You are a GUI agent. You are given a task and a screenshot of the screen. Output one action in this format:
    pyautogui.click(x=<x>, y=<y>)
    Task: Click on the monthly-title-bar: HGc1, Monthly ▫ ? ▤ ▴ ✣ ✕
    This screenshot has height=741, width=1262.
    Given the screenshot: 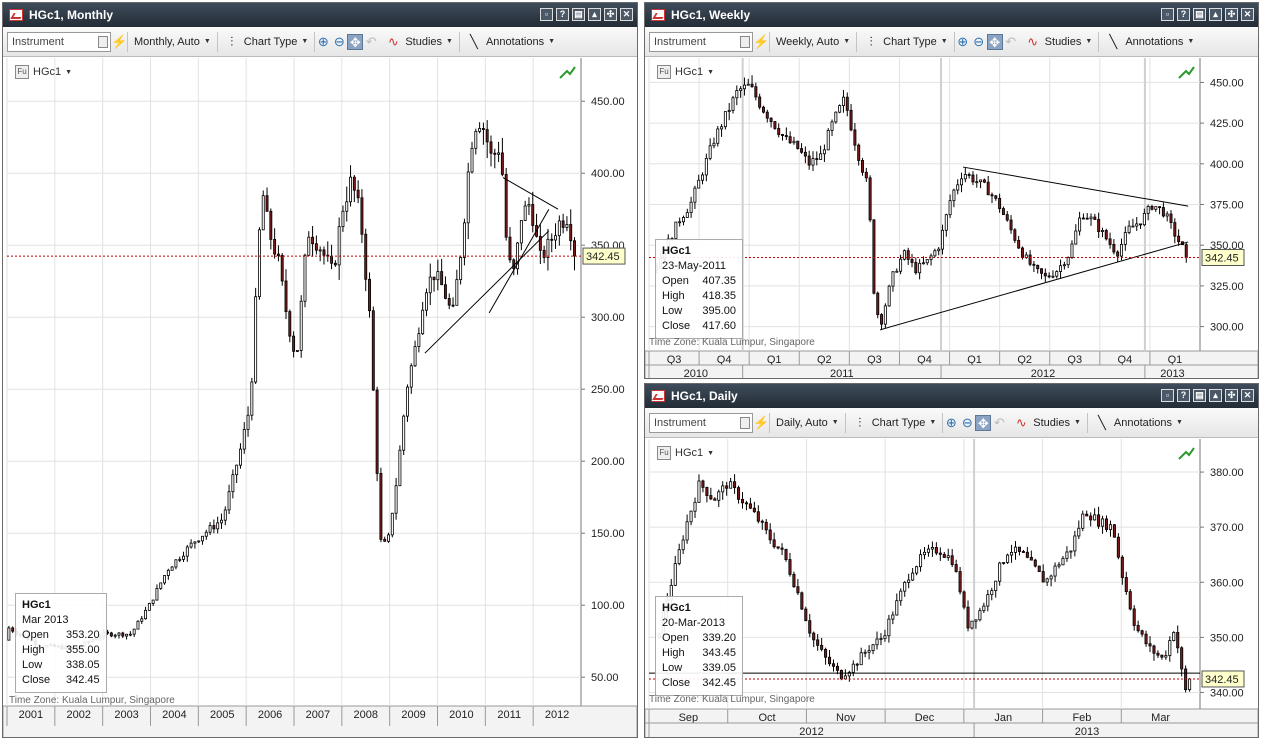 What is the action you would take?
    pyautogui.click(x=320, y=15)
    